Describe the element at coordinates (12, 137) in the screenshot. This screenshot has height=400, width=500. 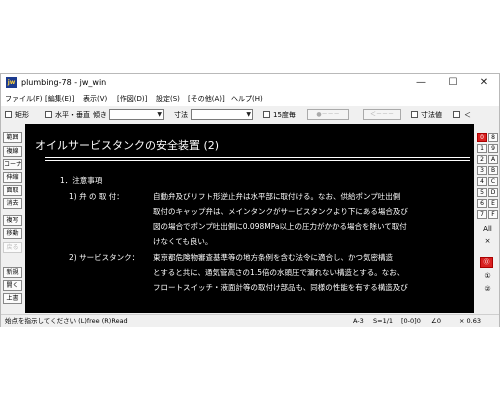
I see `tool-range: 範囲` at that location.